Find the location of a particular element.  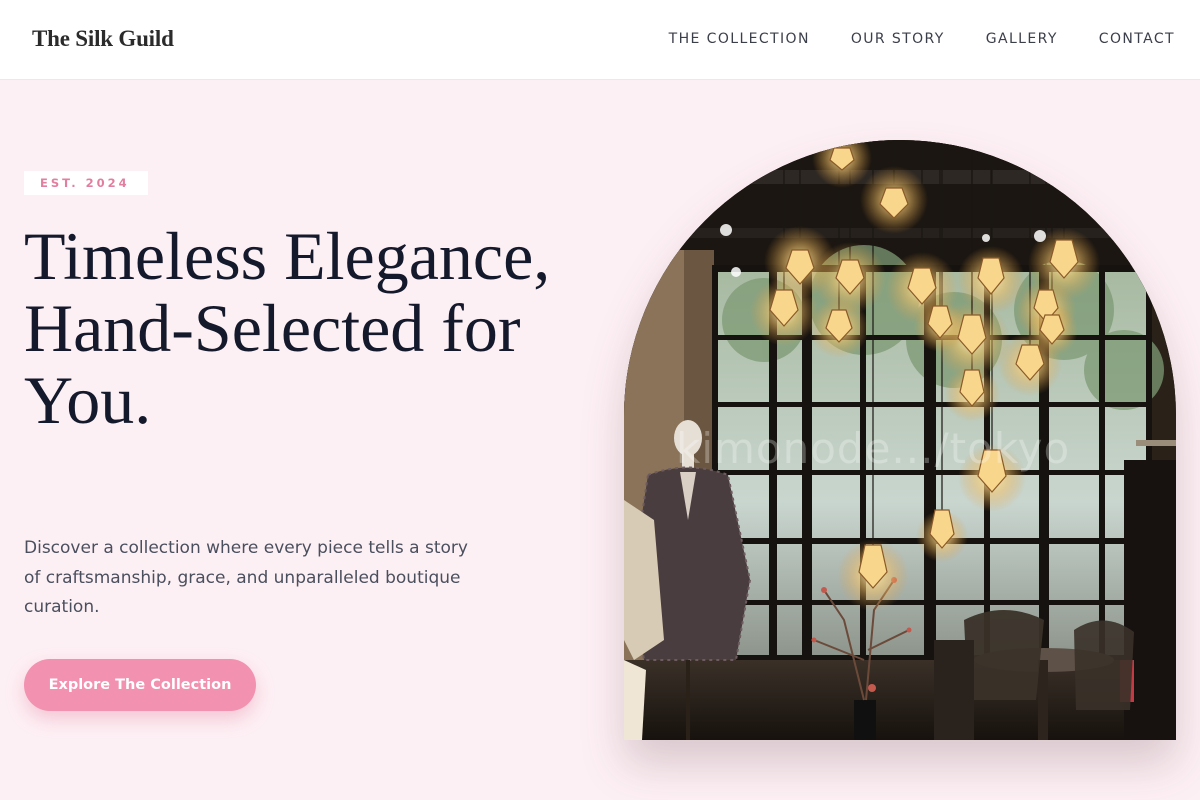

brand-logo: The Silk Guild is located at coordinates (103, 39).